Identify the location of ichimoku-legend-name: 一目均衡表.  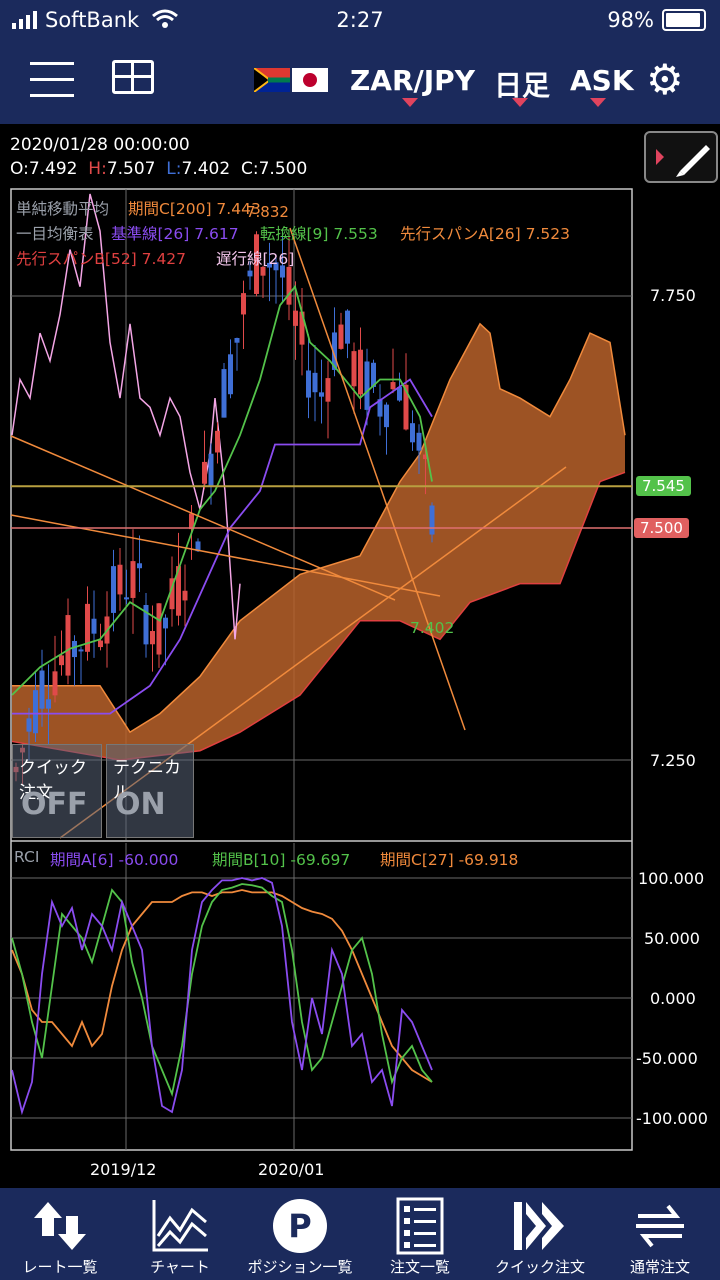
(55, 234).